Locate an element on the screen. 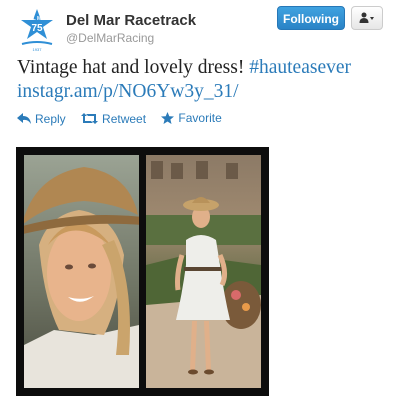  following-button: Following is located at coordinates (311, 18).